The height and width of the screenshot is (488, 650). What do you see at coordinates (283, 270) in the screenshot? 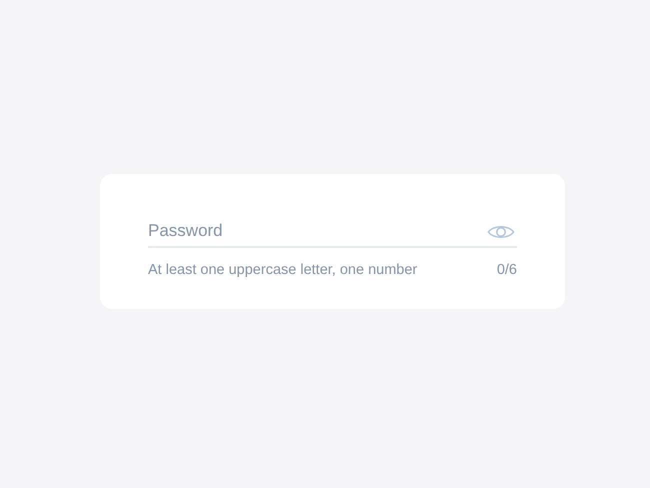
I see `hint-text: At least one uppercase letter, one number` at bounding box center [283, 270].